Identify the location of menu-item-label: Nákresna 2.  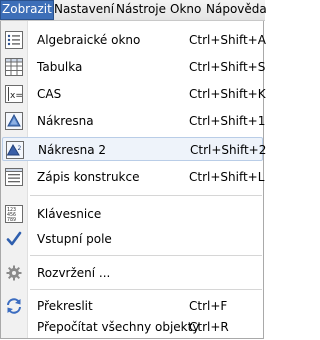
(72, 150).